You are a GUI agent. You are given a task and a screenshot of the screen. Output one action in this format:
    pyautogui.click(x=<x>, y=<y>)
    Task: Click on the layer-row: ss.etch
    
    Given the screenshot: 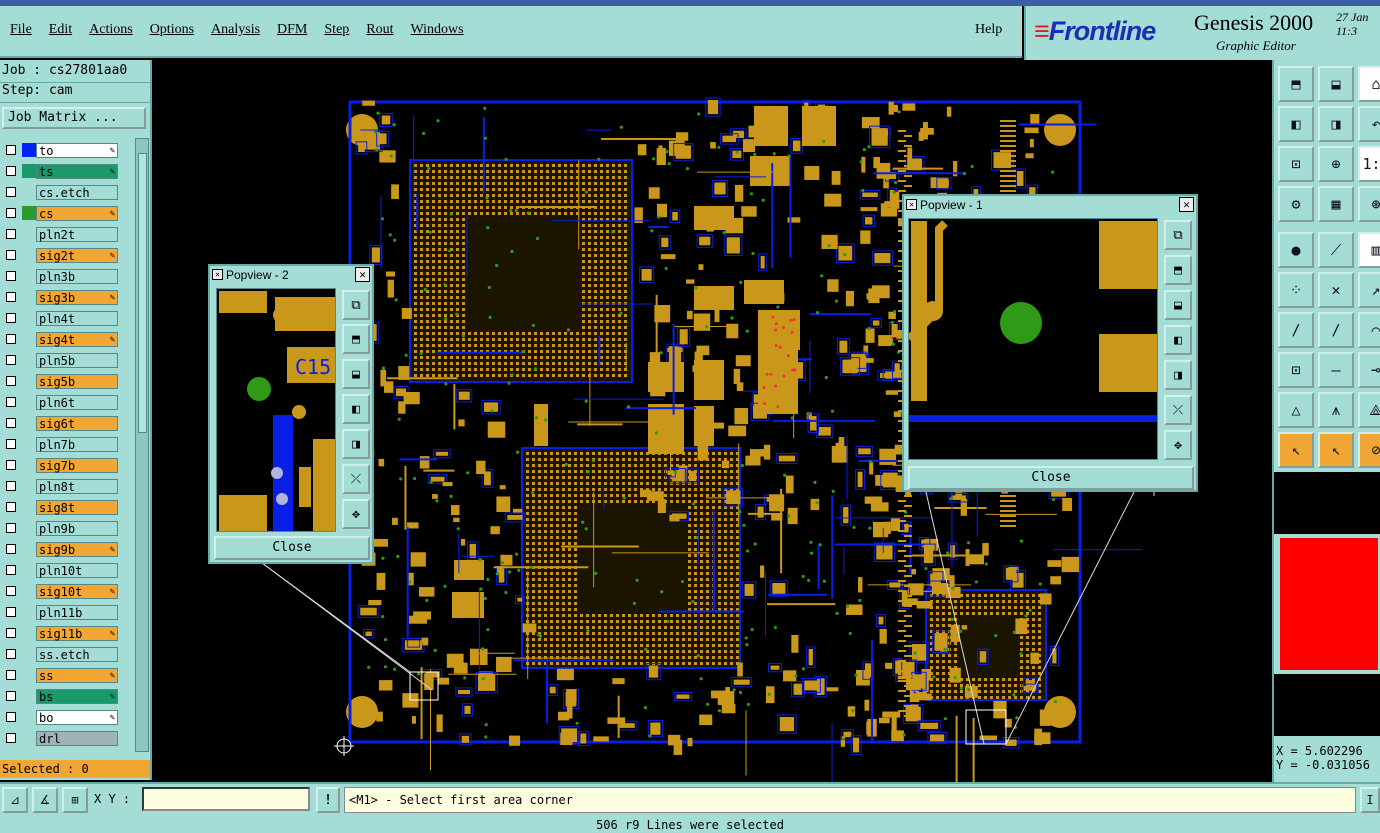 What is the action you would take?
    pyautogui.click(x=67, y=654)
    